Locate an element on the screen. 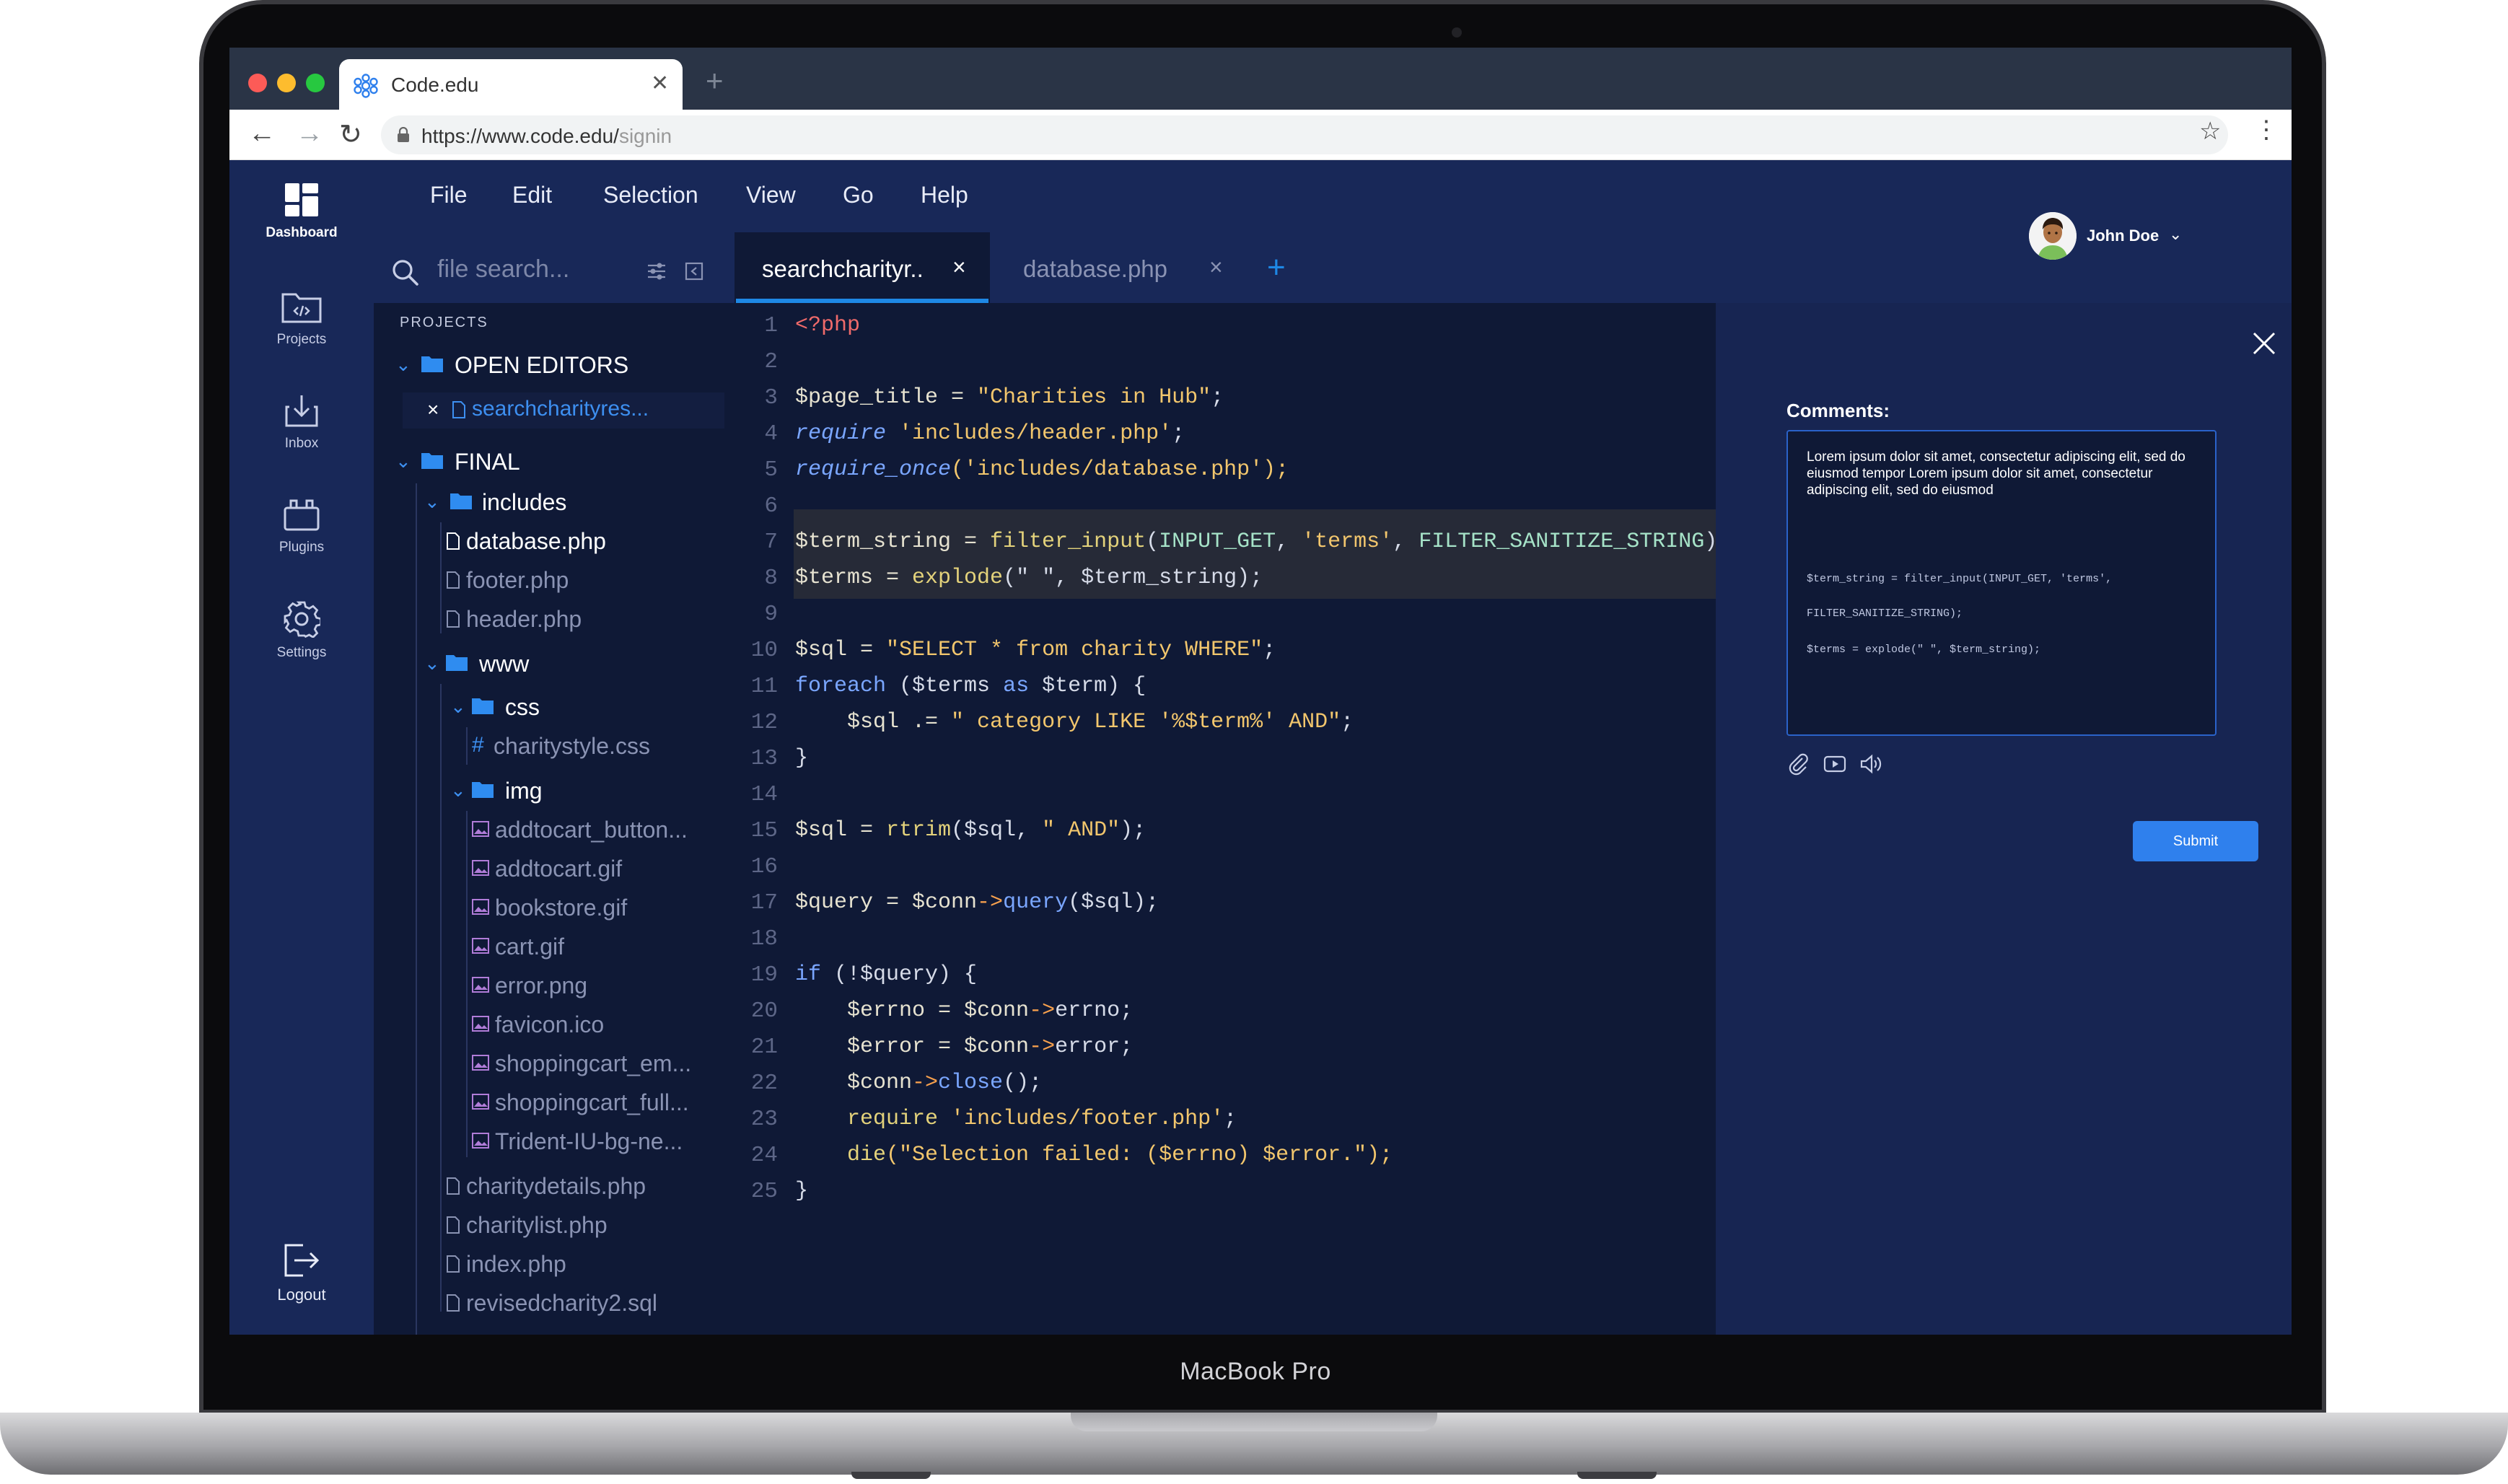  address-bar: https://www.code.edu/signin is located at coordinates (1304, 134).